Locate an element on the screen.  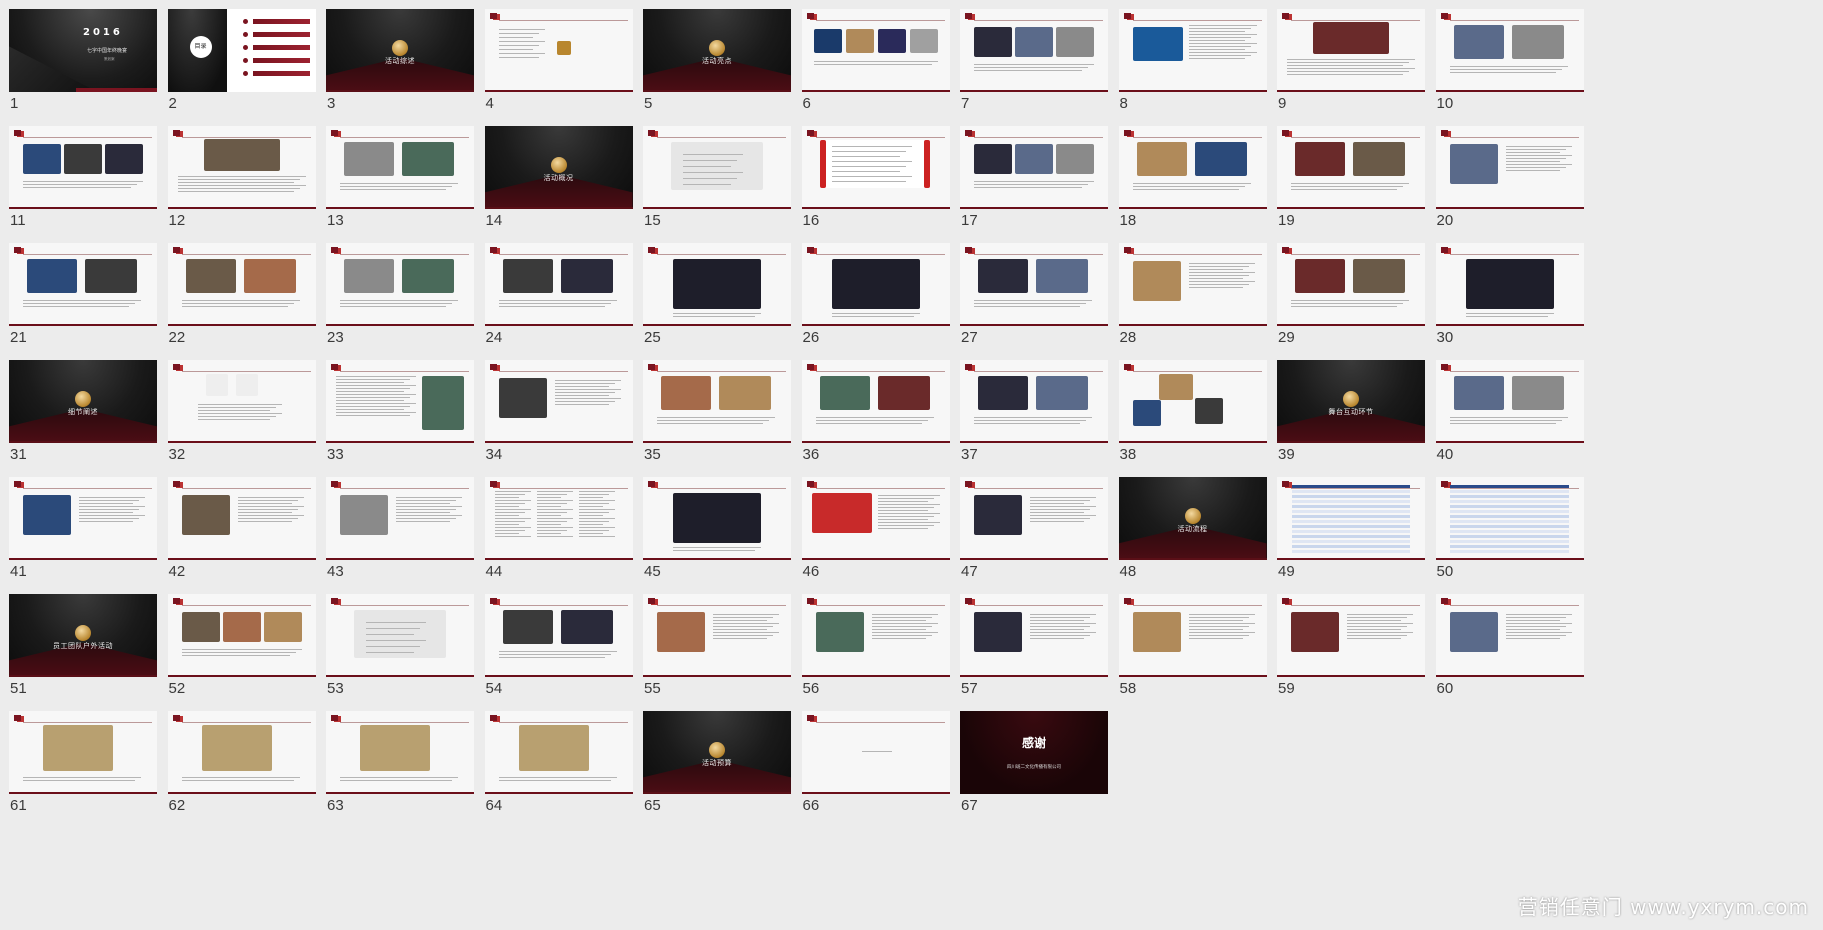
slide-thumbnail-59: 59 is located at coordinates (1348, 649).